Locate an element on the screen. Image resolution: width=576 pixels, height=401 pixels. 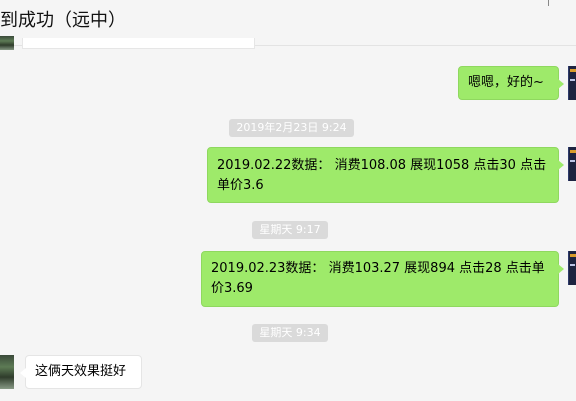
timestamp-text: 2019年2月23日 9:24 is located at coordinates (291, 127).